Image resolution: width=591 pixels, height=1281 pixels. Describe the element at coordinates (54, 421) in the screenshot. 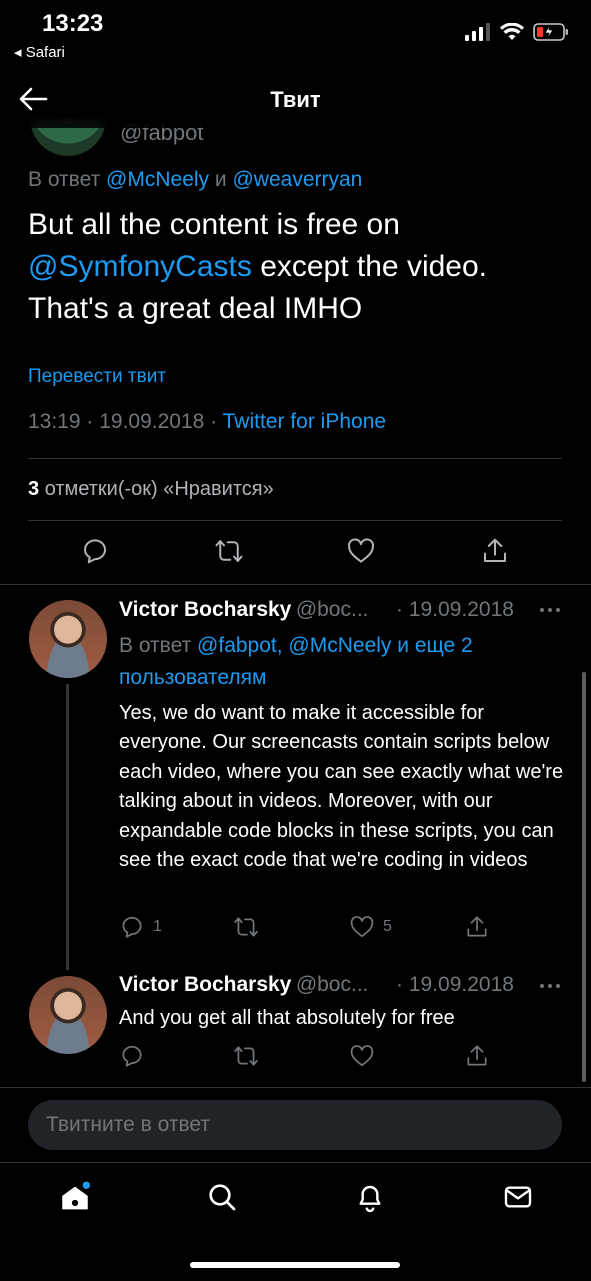

I see `tweet-time: 13:19` at that location.